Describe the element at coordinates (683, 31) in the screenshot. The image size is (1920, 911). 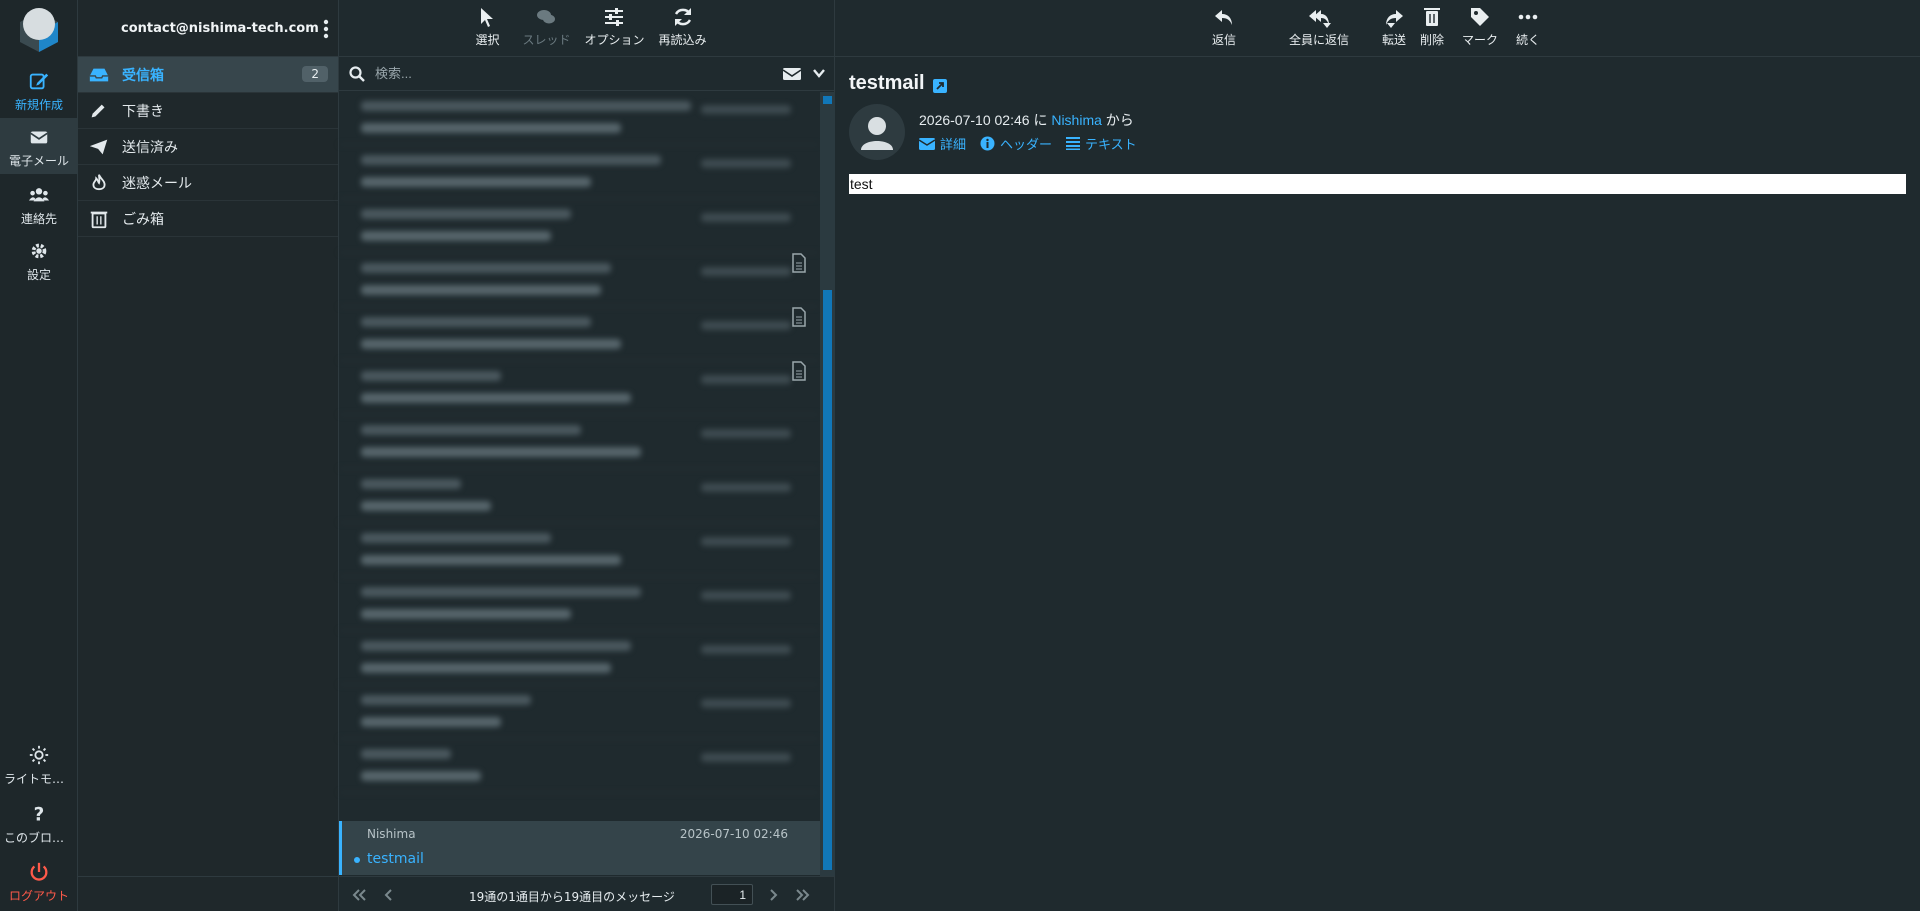
I see `reload-button: 再読込み` at that location.